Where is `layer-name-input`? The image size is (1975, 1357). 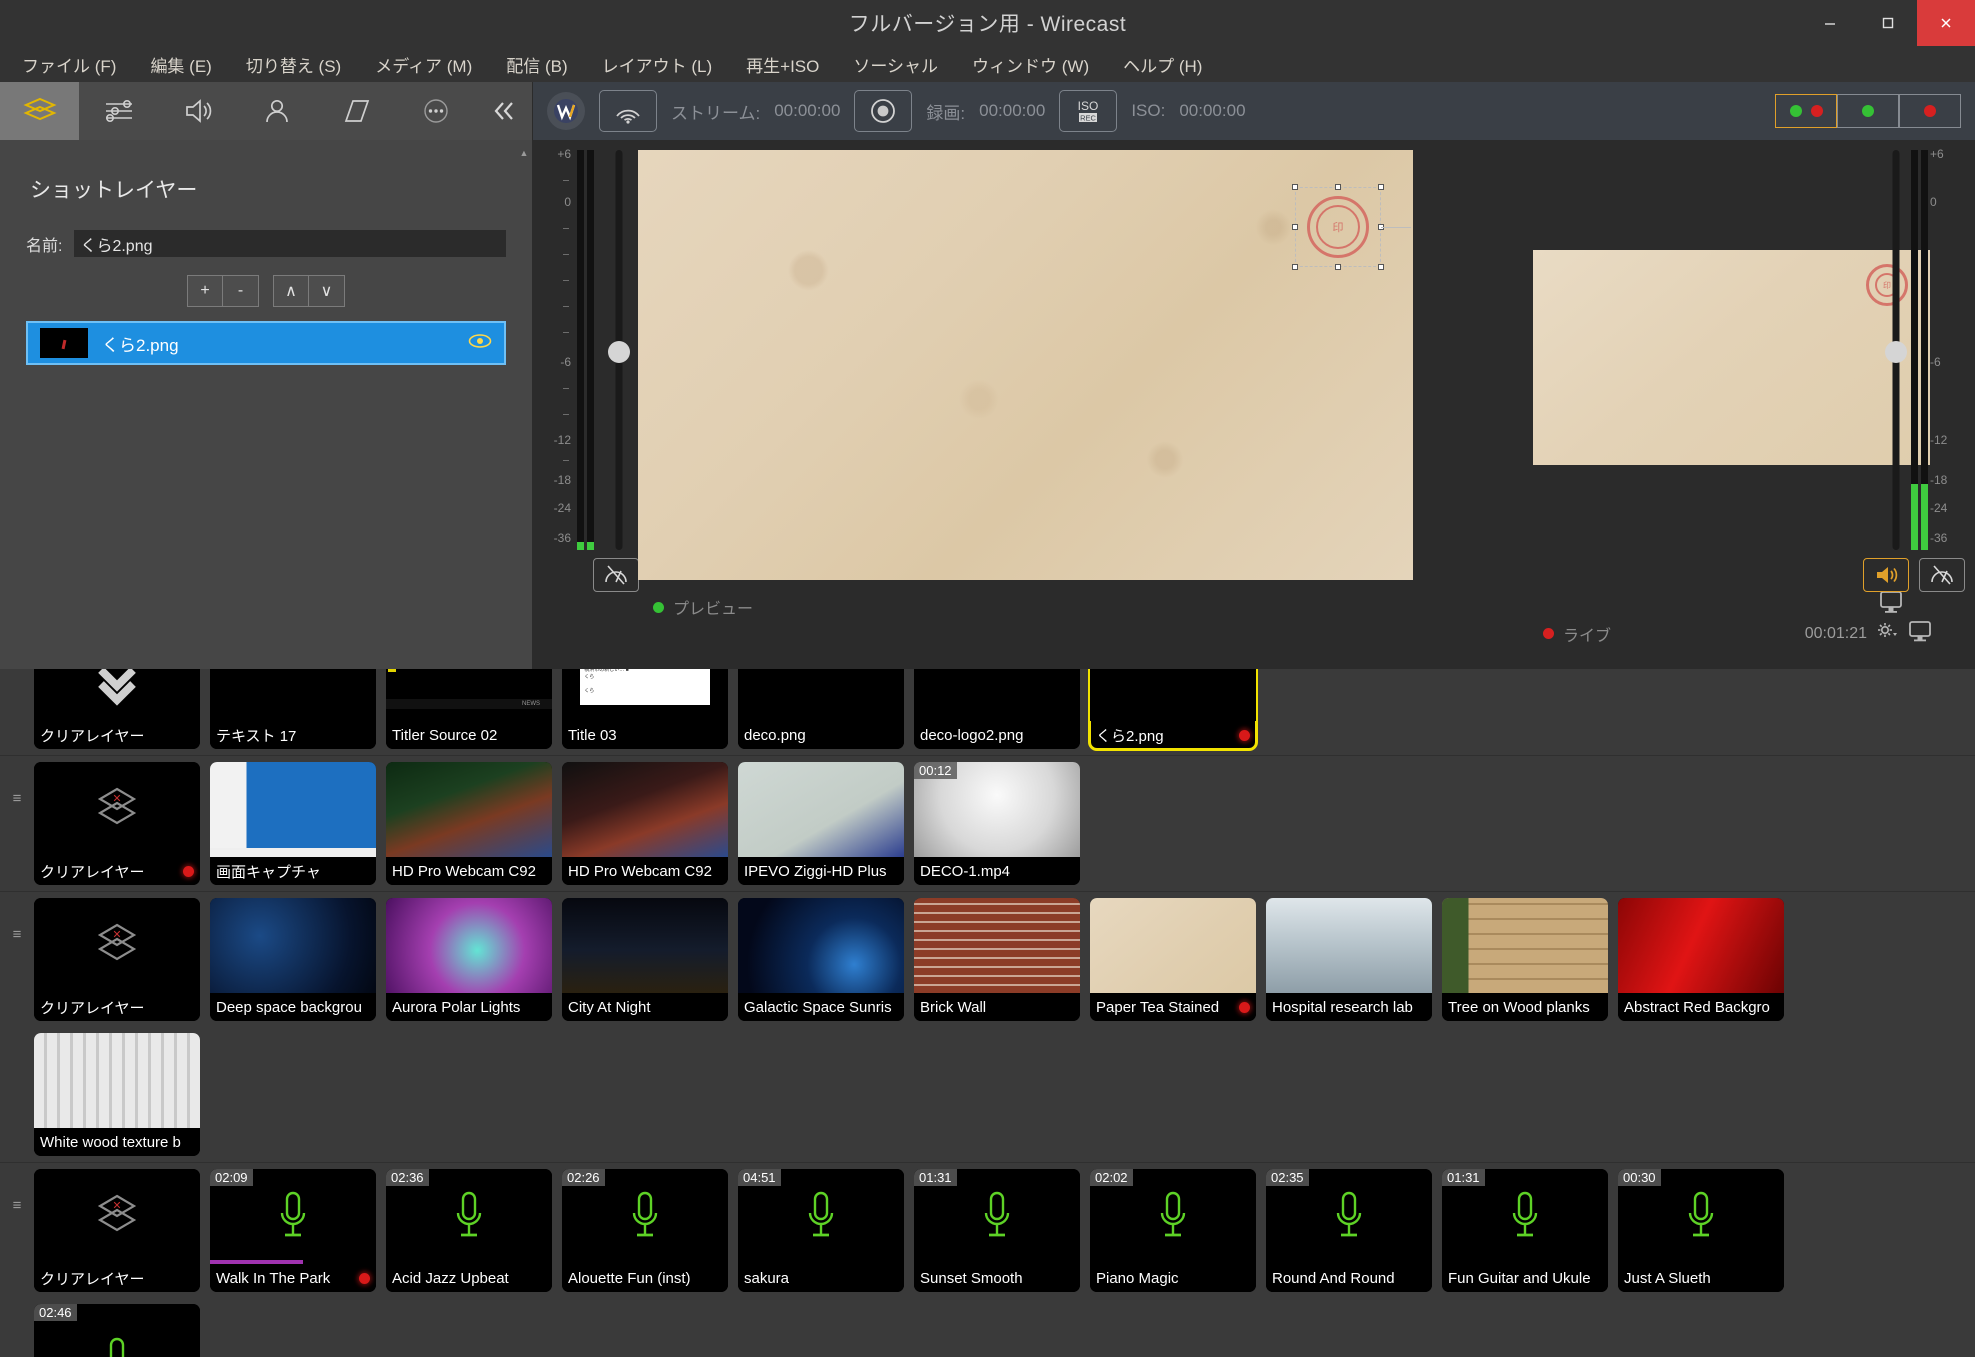 layer-name-input is located at coordinates (290, 243).